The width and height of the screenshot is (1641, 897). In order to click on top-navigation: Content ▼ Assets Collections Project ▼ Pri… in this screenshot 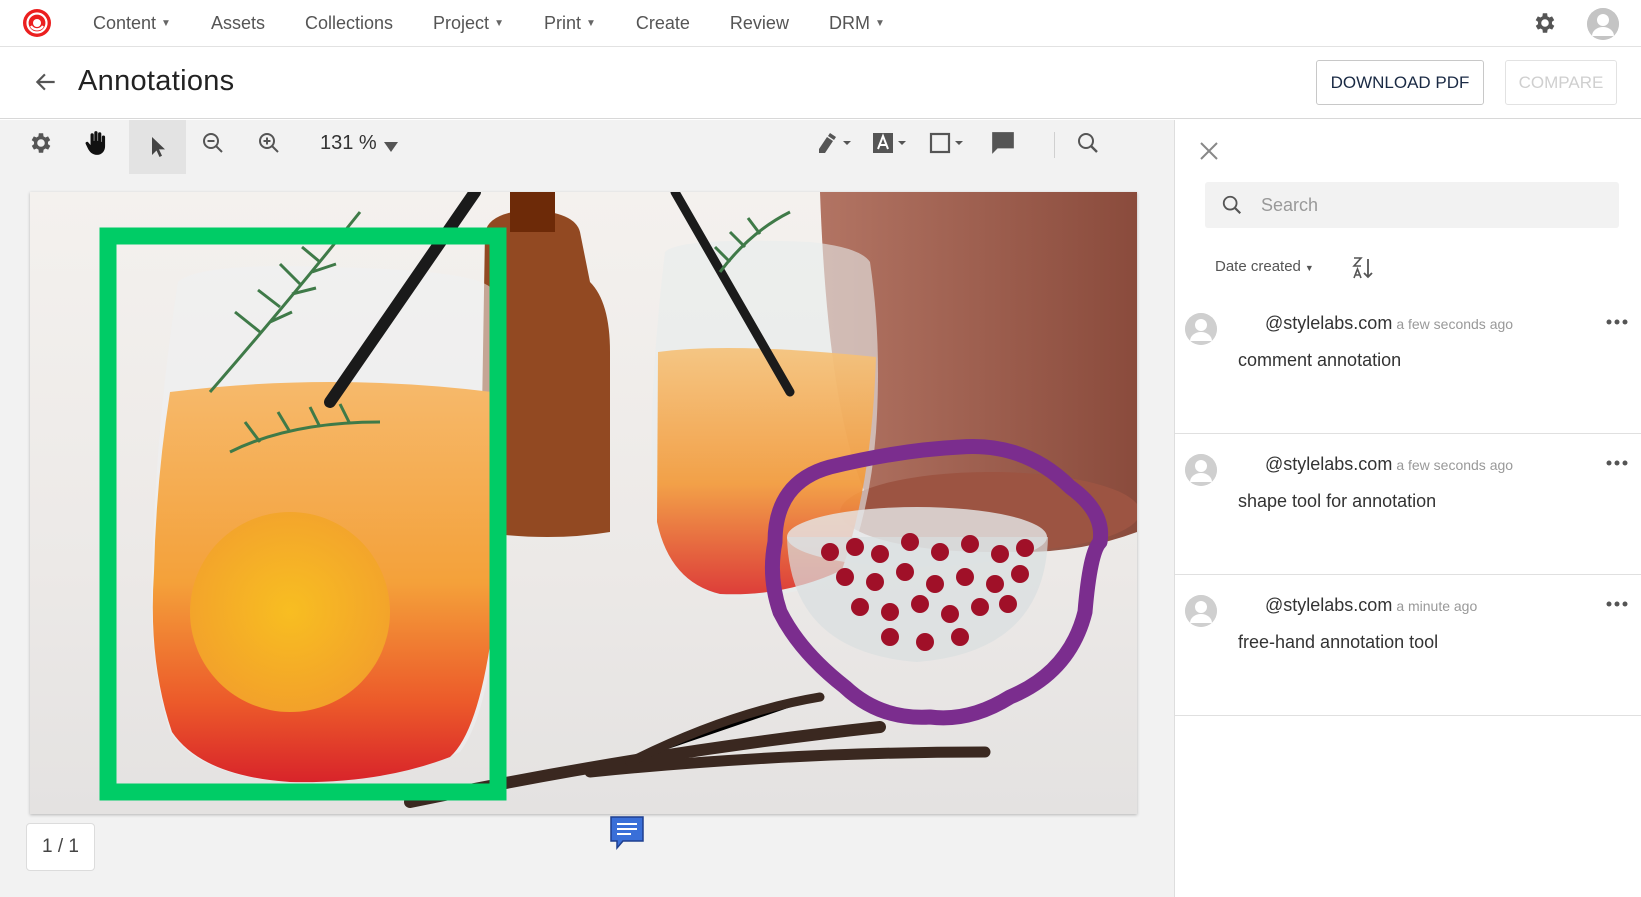, I will do `click(820, 23)`.